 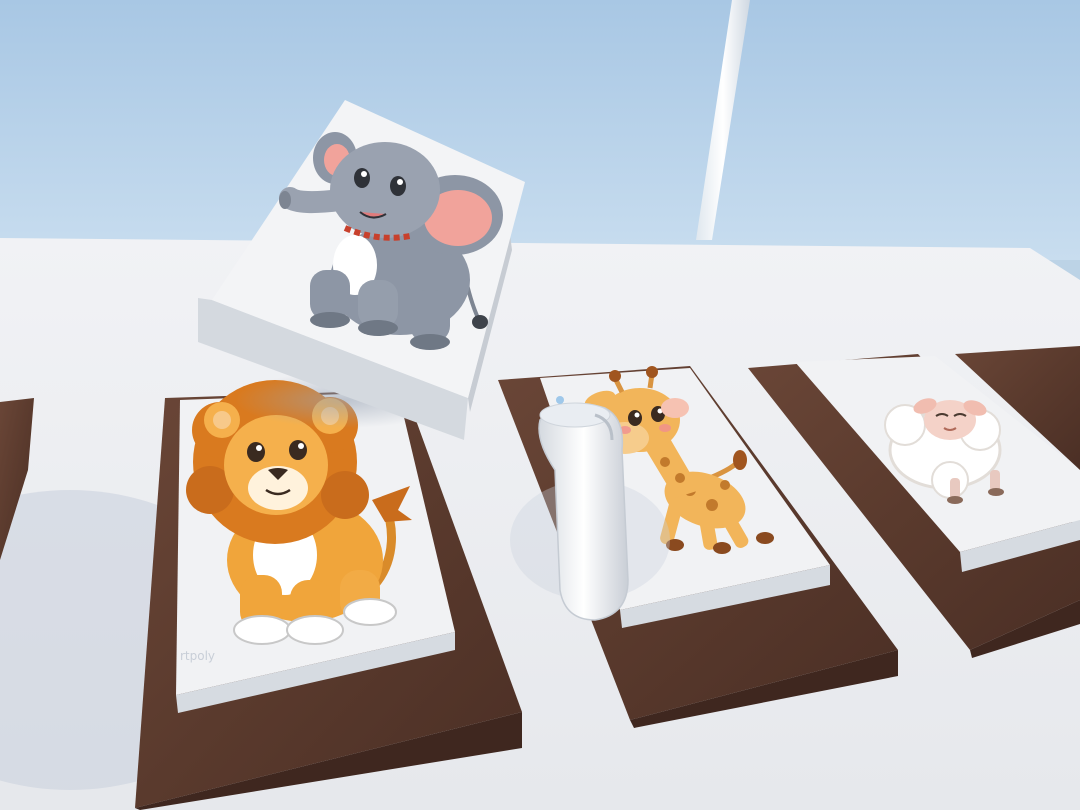 I want to click on controller-light-icon, so click(x=560, y=400).